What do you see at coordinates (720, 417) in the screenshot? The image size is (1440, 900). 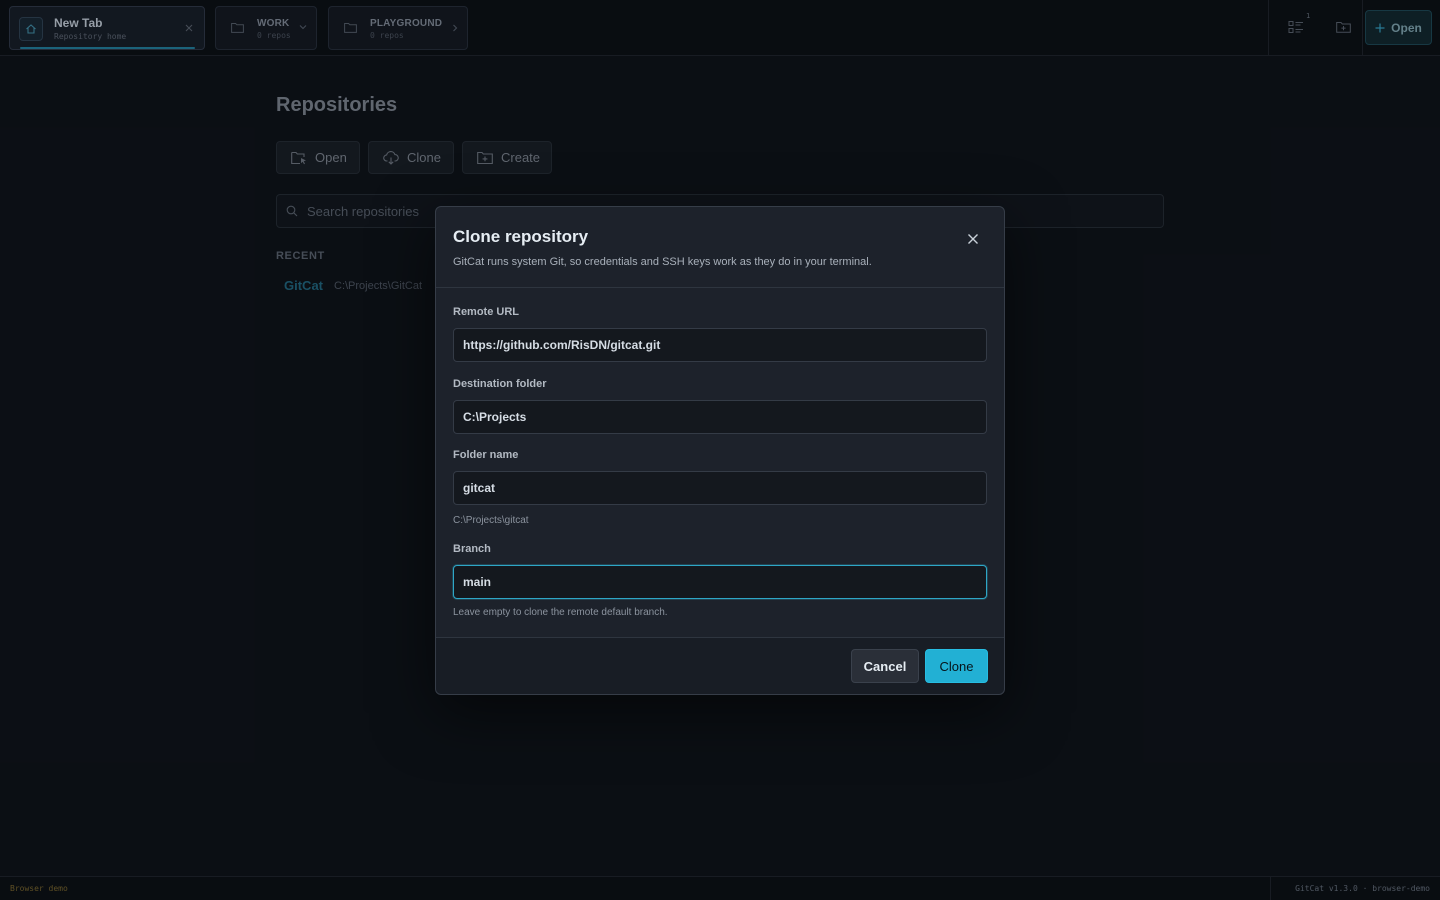 I see `destination-folder-input` at bounding box center [720, 417].